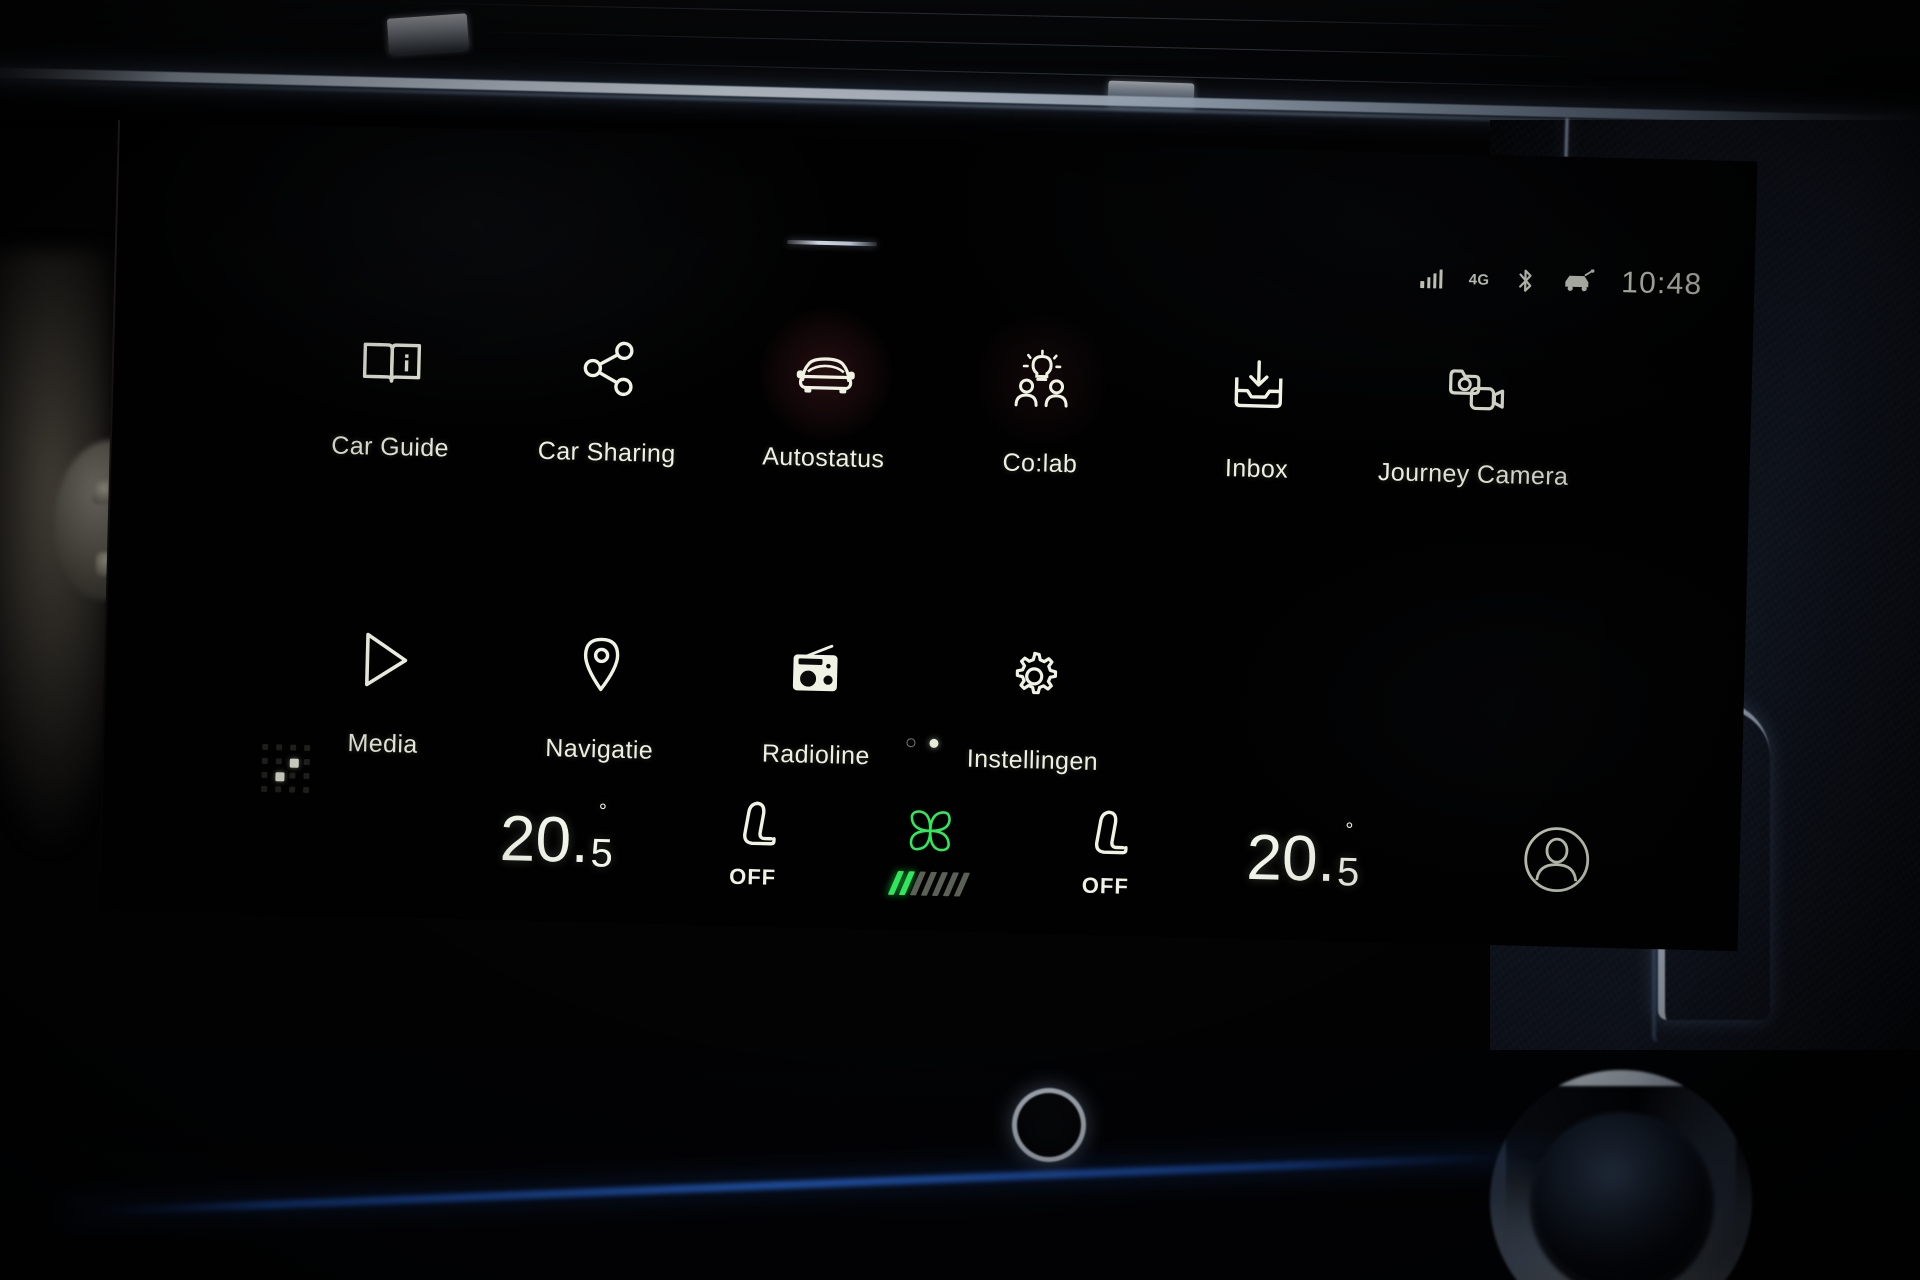  Describe the element at coordinates (1348, 872) in the screenshot. I see `right-temp-decimal: 5` at that location.